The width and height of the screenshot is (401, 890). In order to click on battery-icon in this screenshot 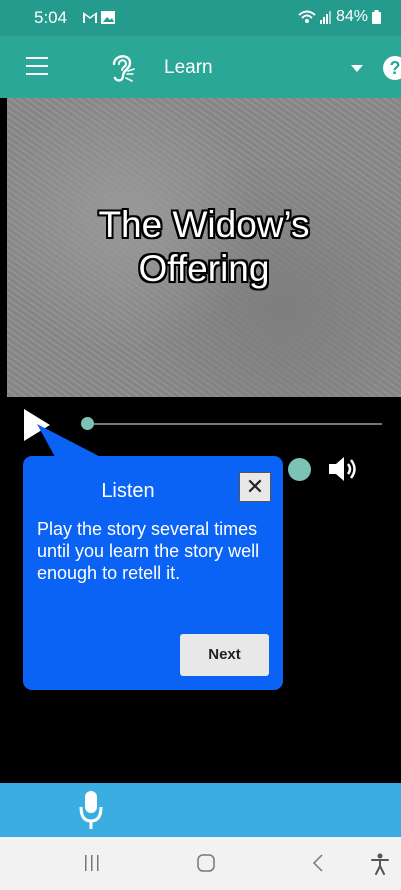, I will do `click(376, 17)`.